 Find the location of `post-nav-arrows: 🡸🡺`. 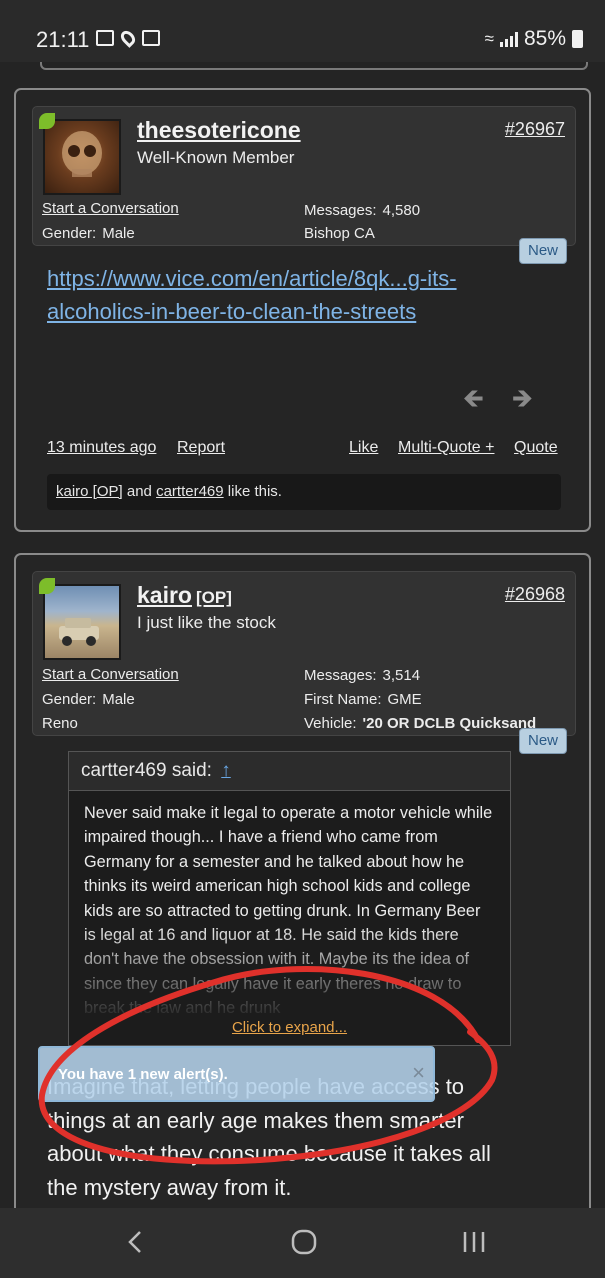

post-nav-arrows: 🡸🡺 is located at coordinates (512, 402).